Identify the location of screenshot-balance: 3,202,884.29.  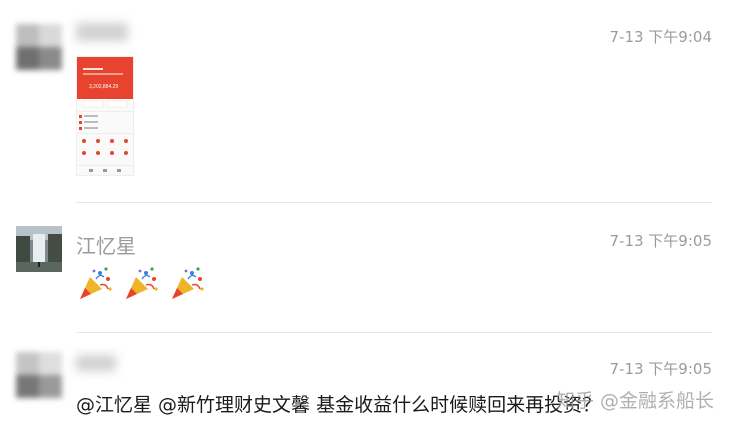
(103, 87).